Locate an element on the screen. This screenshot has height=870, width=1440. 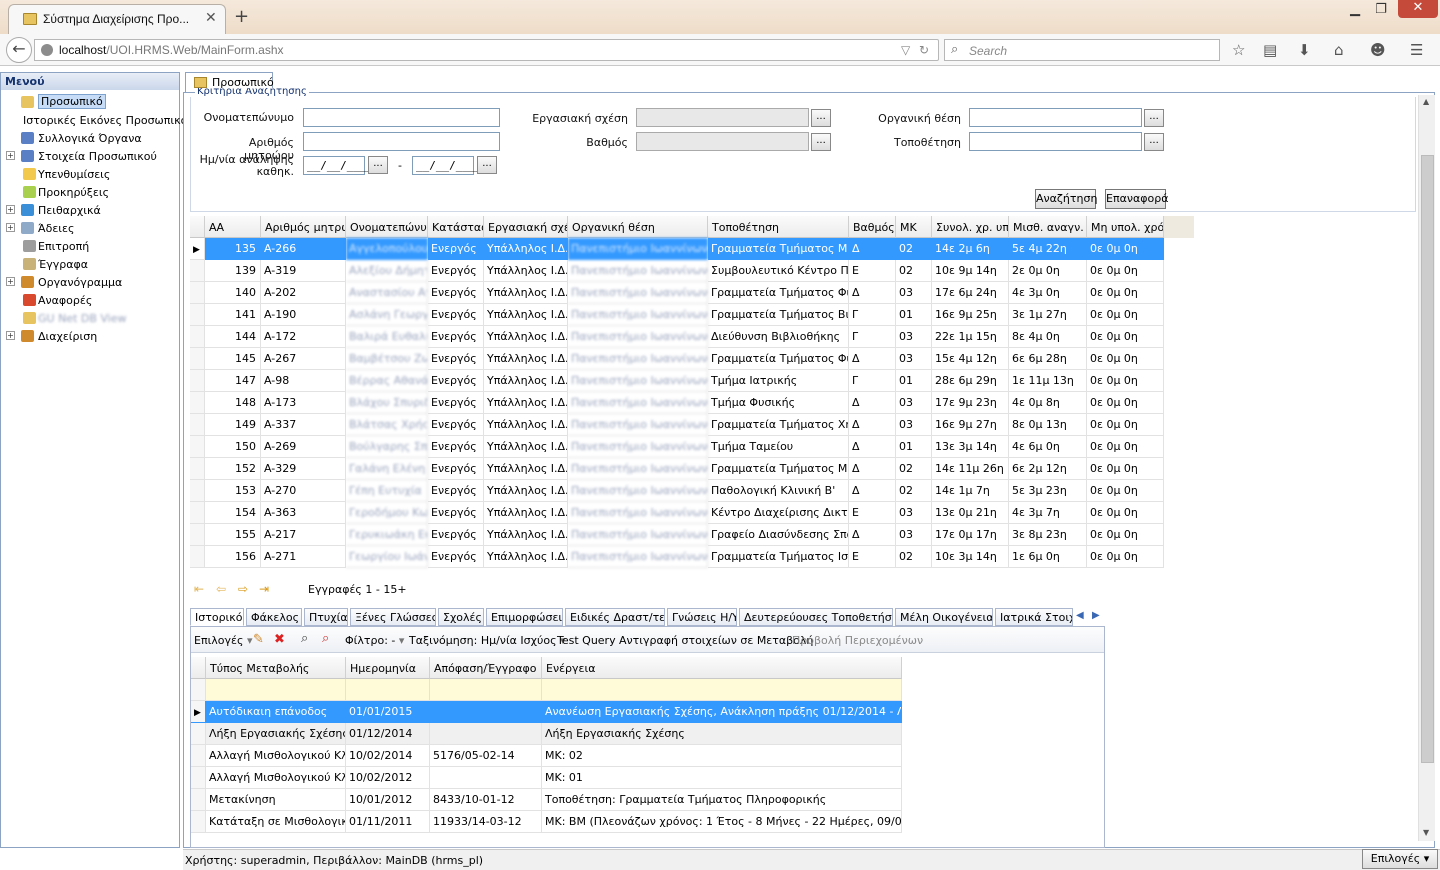
maximize-icon: ❐ is located at coordinates (1381, 9).